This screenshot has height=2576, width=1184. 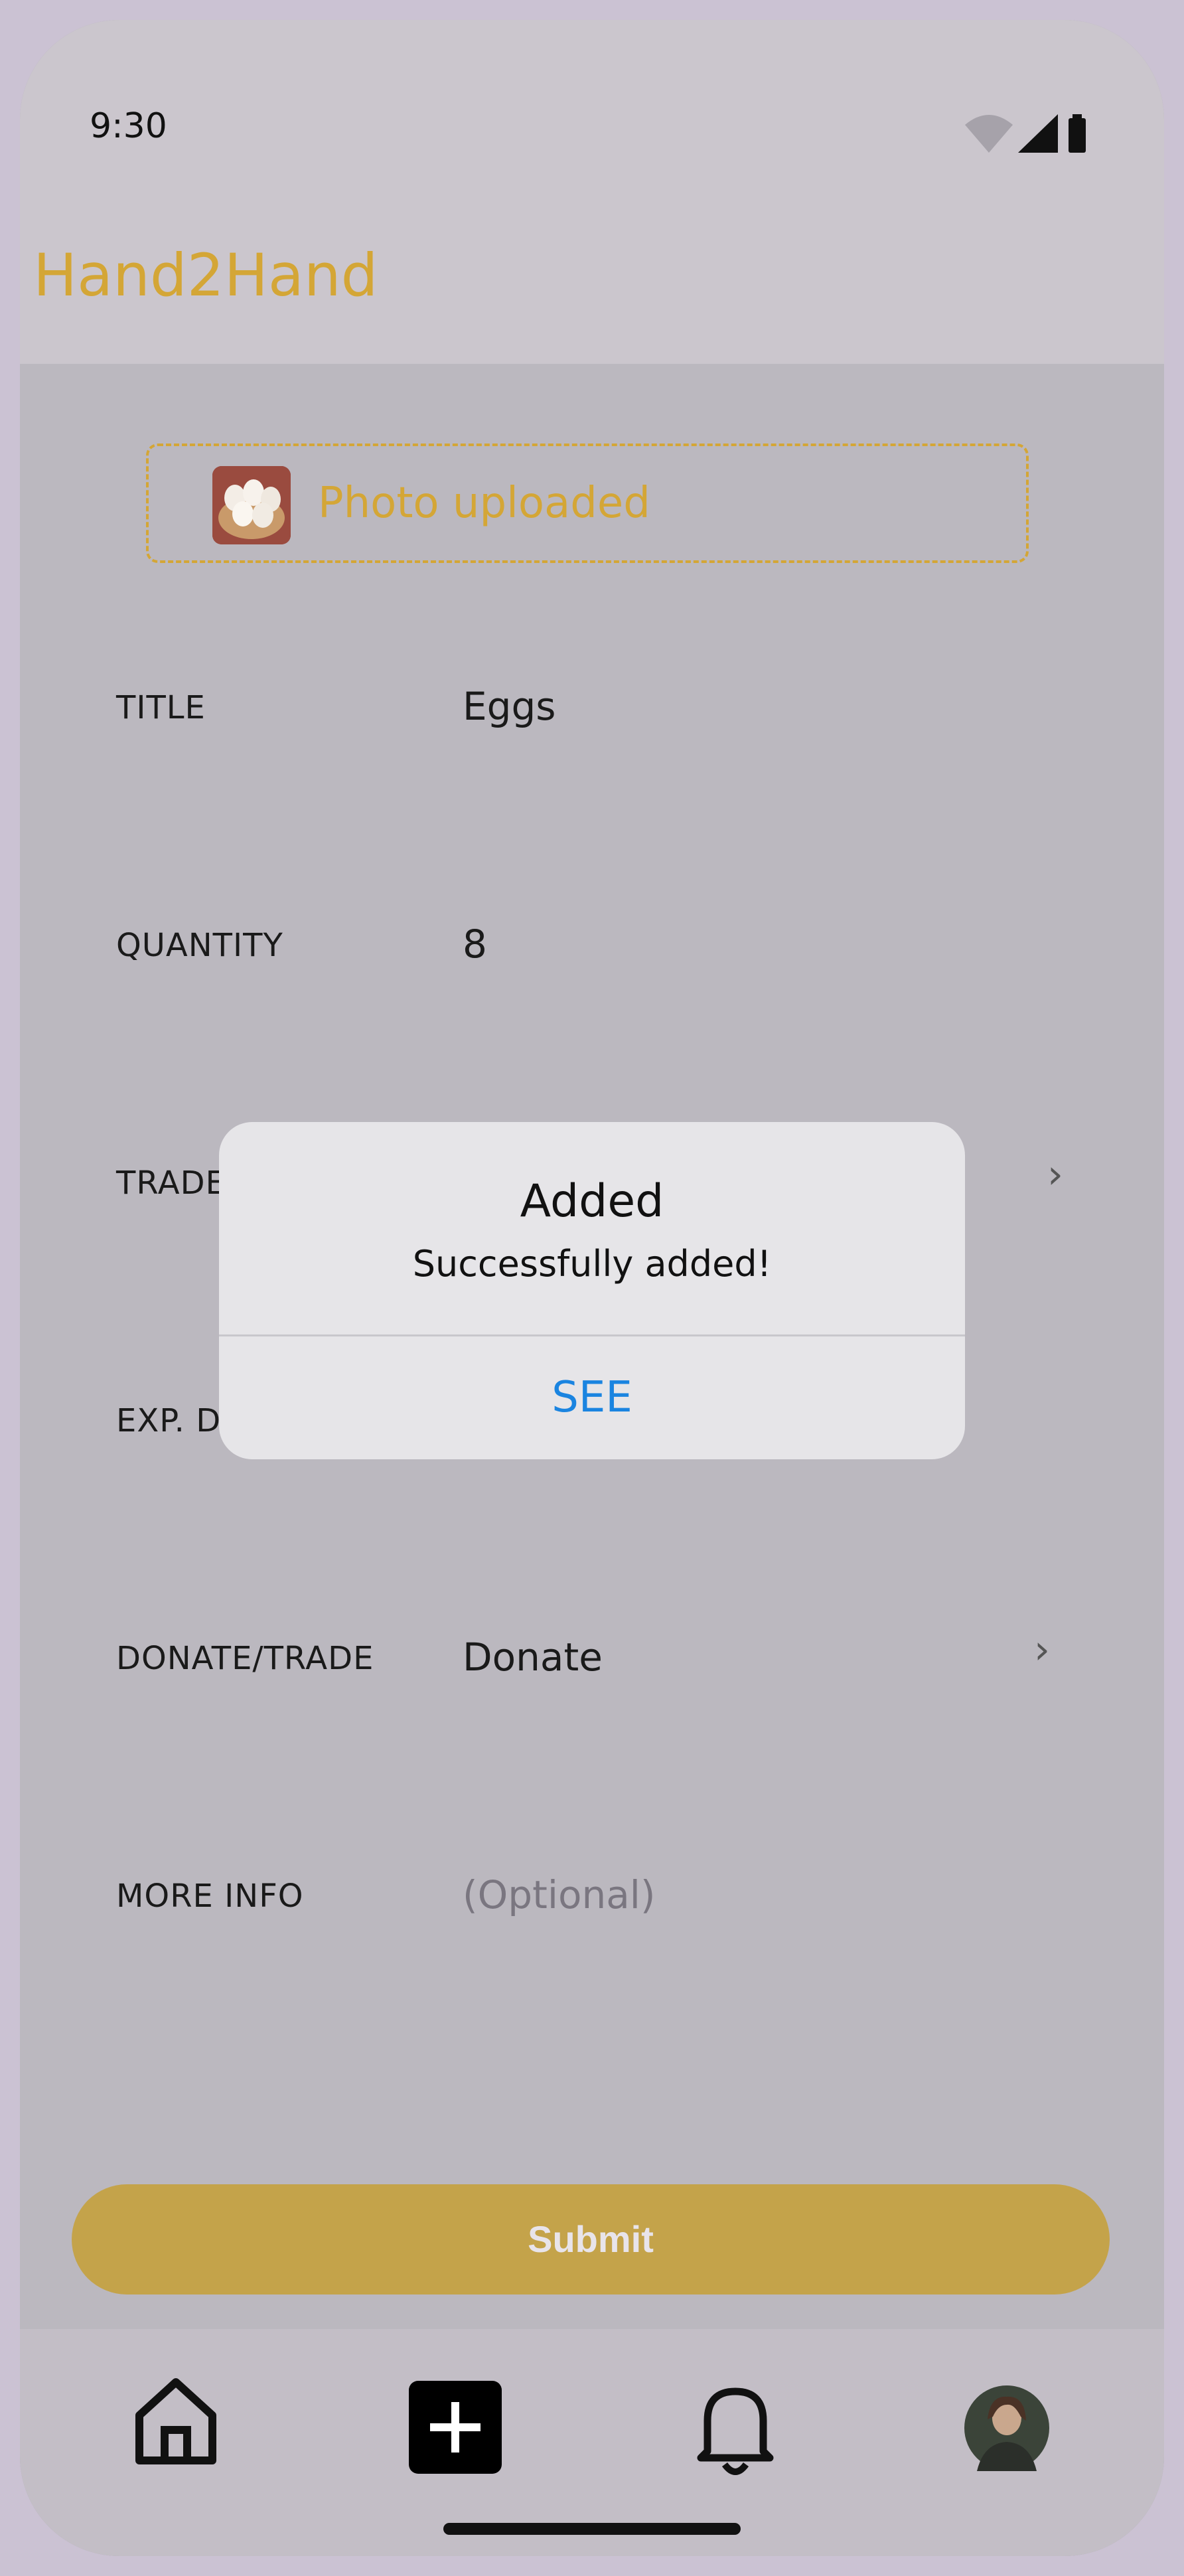 I want to click on bell-icon, so click(x=735, y=2430).